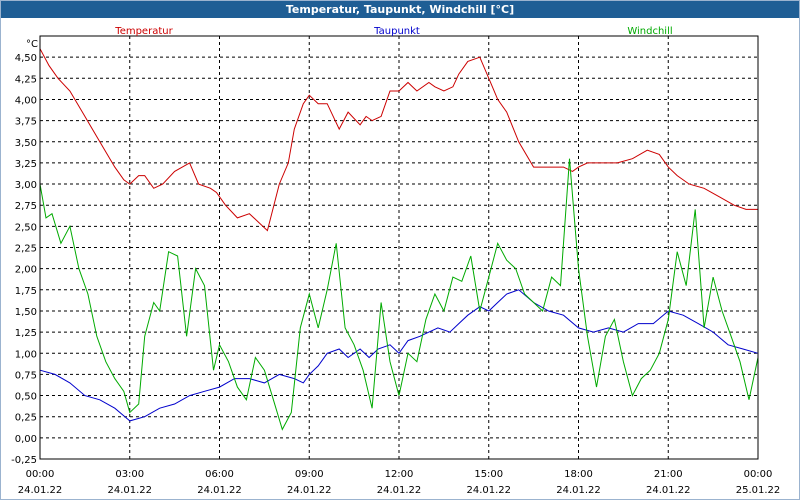  What do you see at coordinates (26, 58) in the screenshot?
I see `y-tick-label: 4,50` at bounding box center [26, 58].